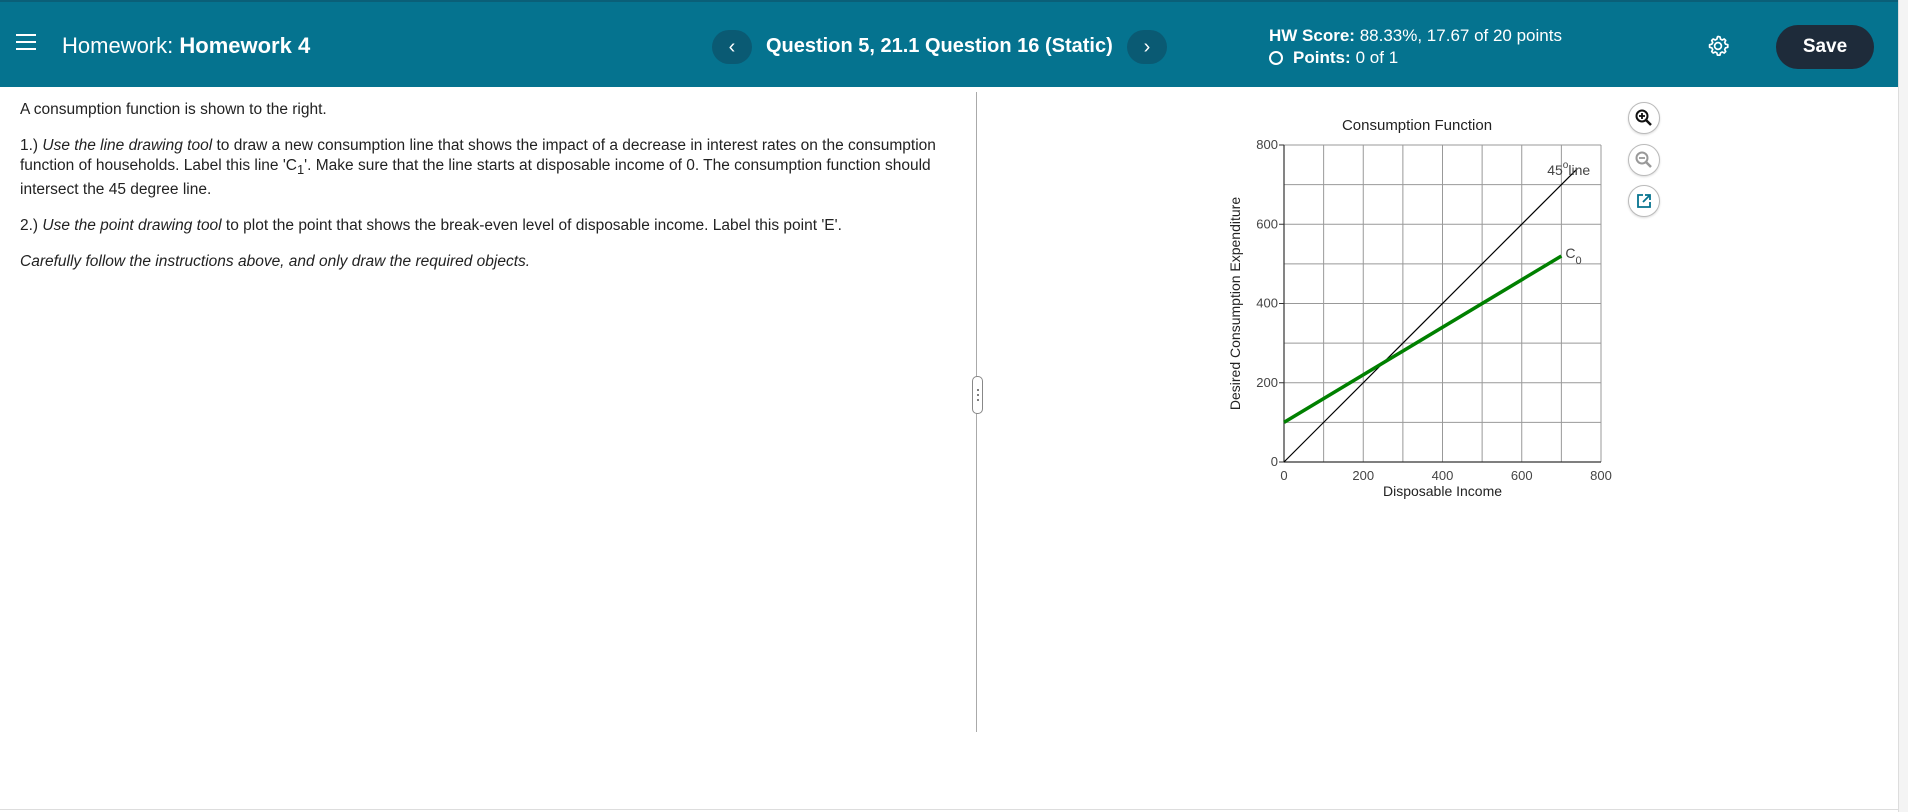 The height and width of the screenshot is (812, 1908). I want to click on chart-title: Consumption Function, so click(1417, 125).